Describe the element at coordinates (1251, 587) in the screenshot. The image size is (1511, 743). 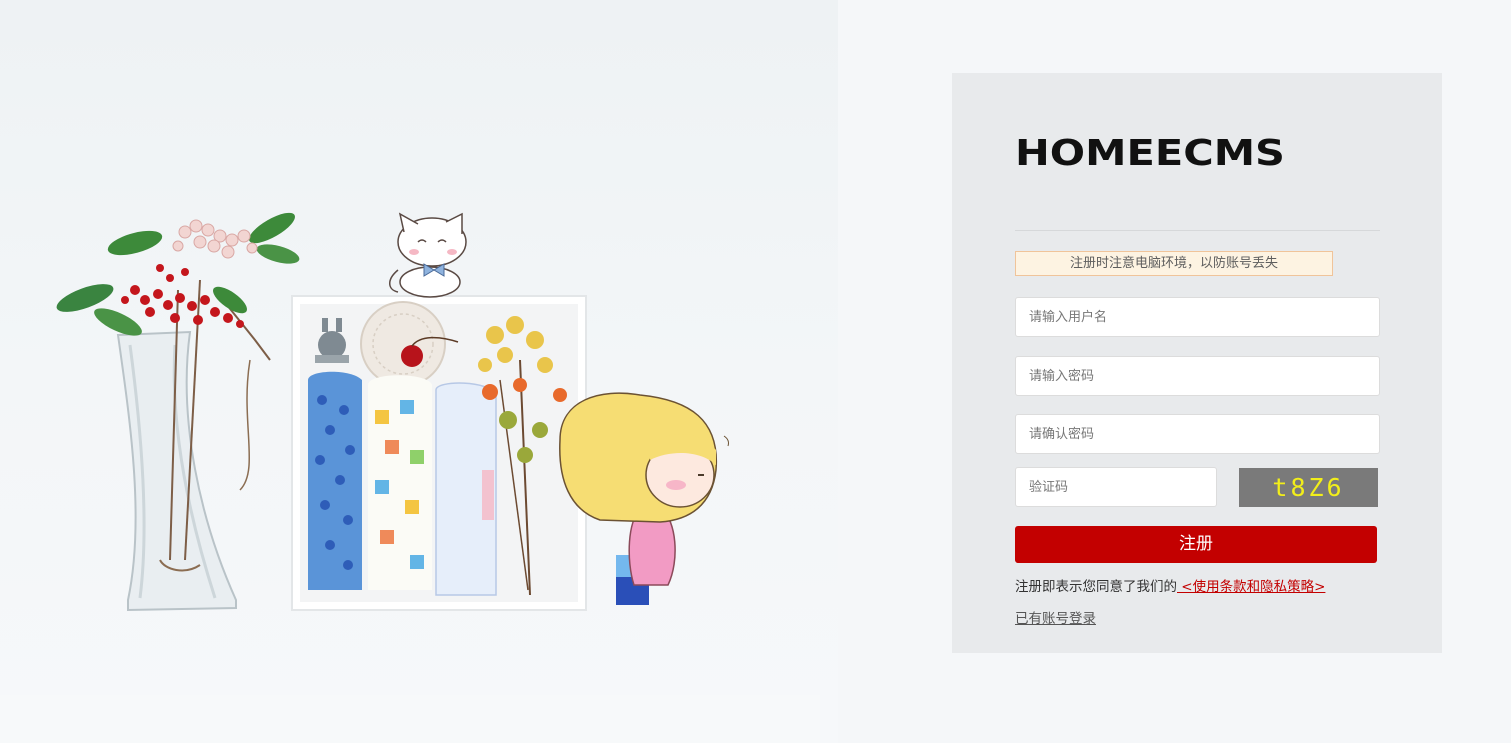
I see `terms-link: <使用条款和隐私策略>` at that location.